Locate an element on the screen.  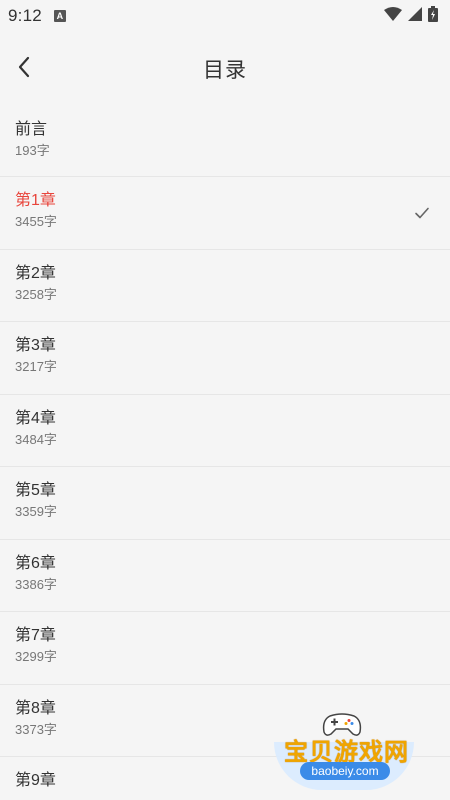
chapter-item-9: 第9章 is located at coordinates (225, 778).